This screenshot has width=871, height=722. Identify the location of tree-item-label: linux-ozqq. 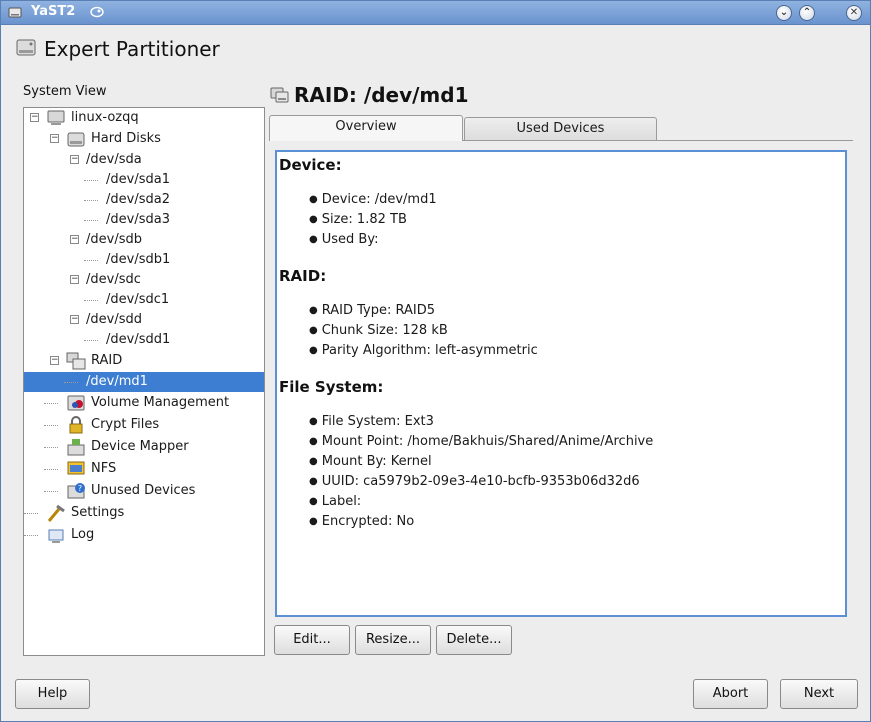
(105, 117).